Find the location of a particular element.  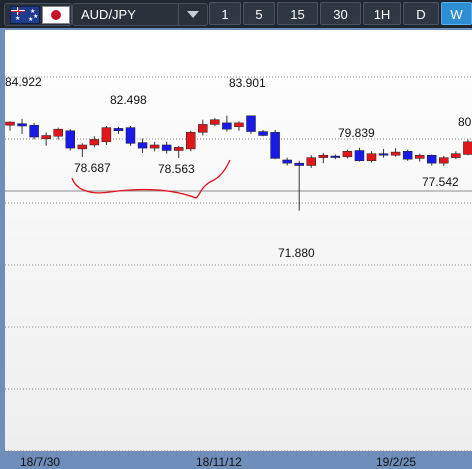

price-annotation: 80 is located at coordinates (465, 122).